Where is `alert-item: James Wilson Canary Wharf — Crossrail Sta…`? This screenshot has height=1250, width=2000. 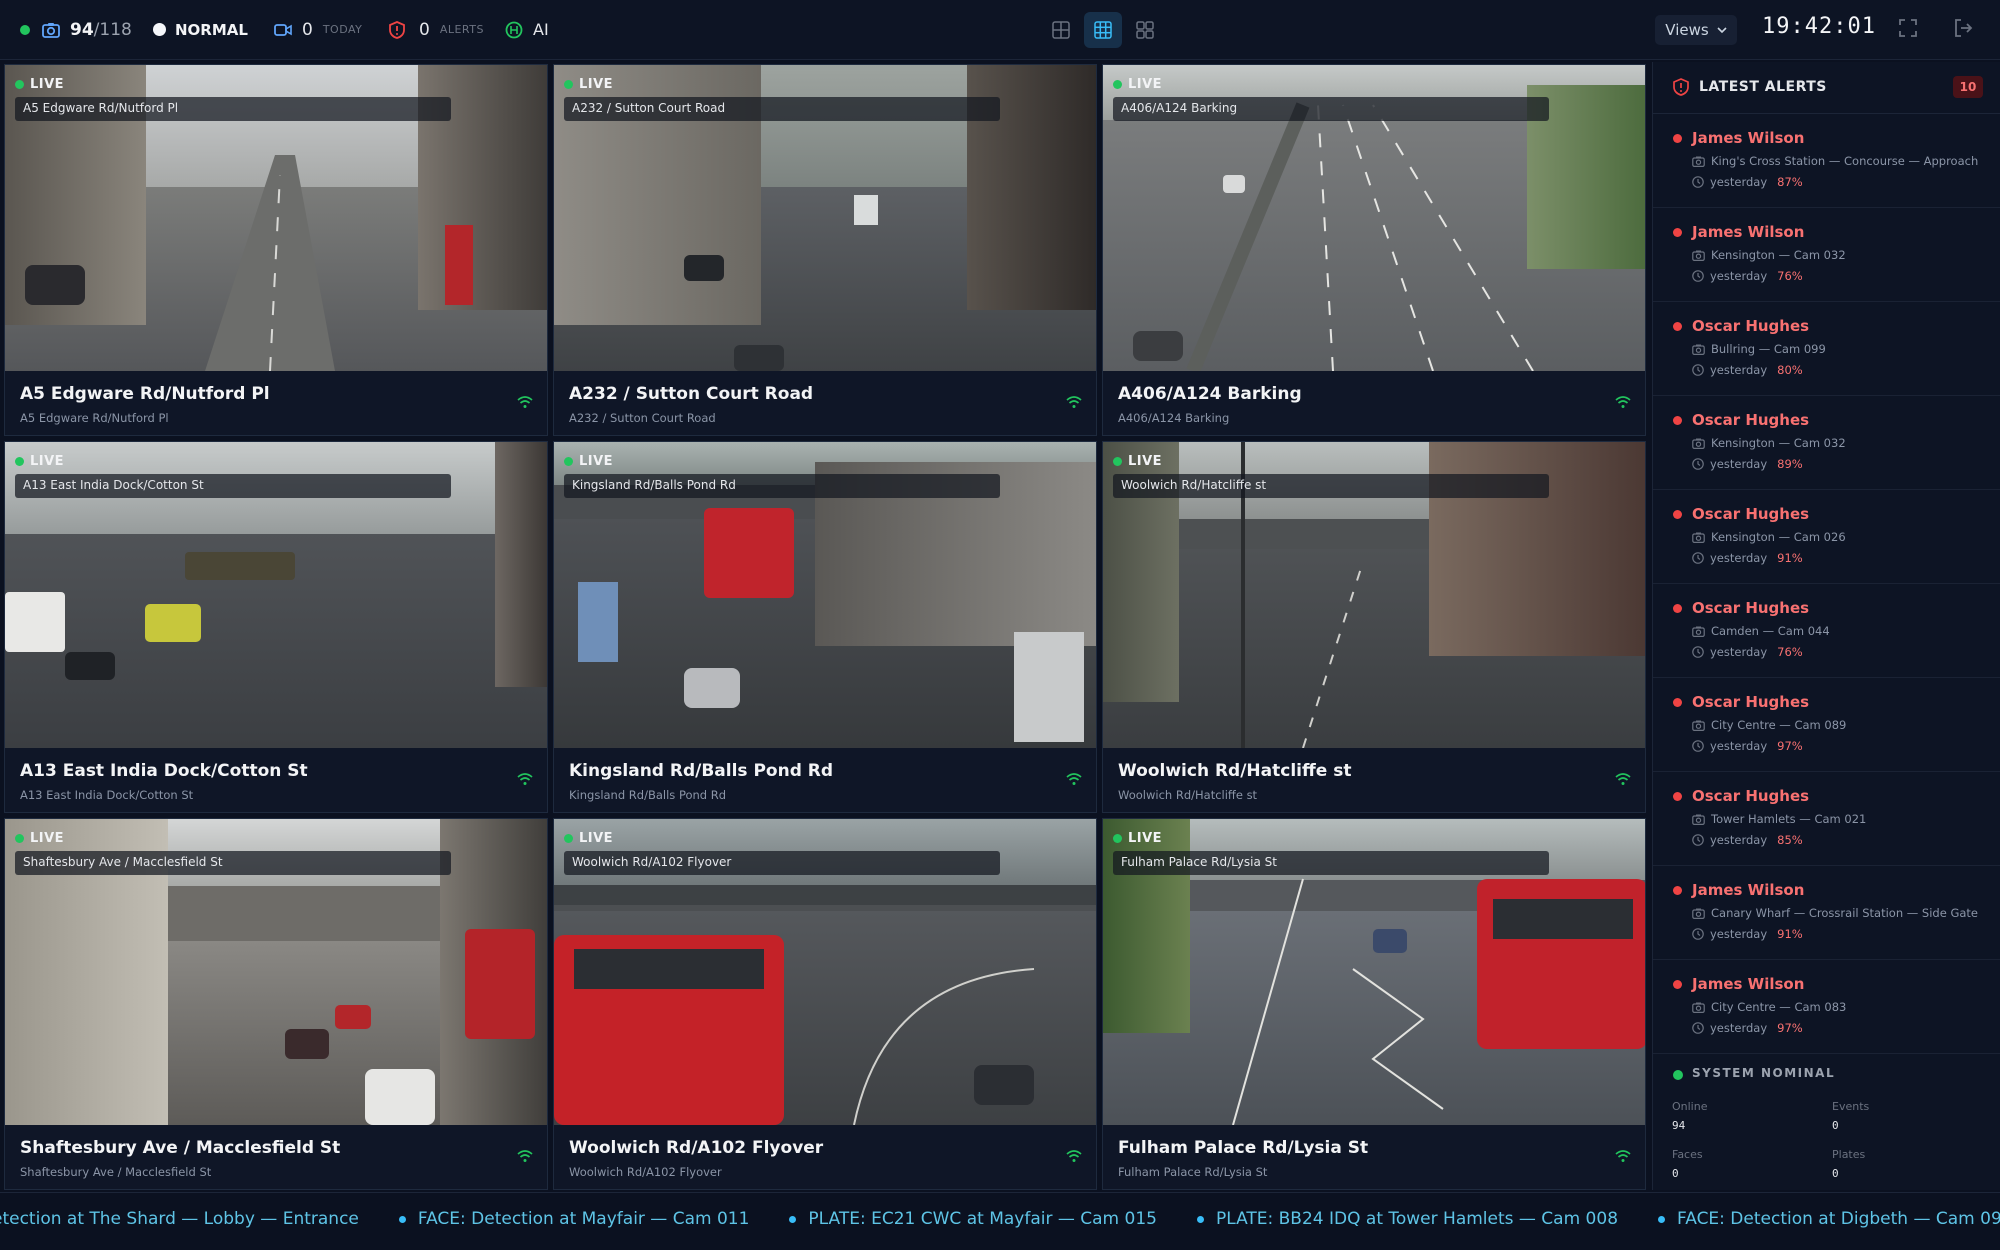 alert-item: James Wilson Canary Wharf — Crossrail Sta… is located at coordinates (1826, 913).